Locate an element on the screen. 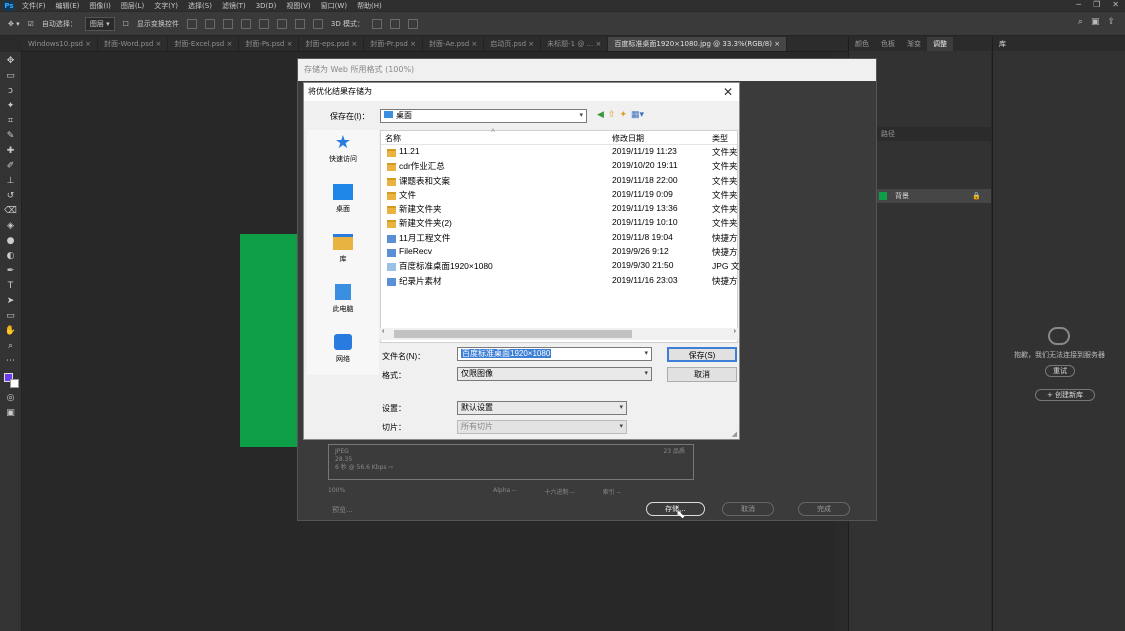 The height and width of the screenshot is (631, 1125). file-row: 课题表和文案 2019/11/18 22:00 文件夹 is located at coordinates (559, 182).